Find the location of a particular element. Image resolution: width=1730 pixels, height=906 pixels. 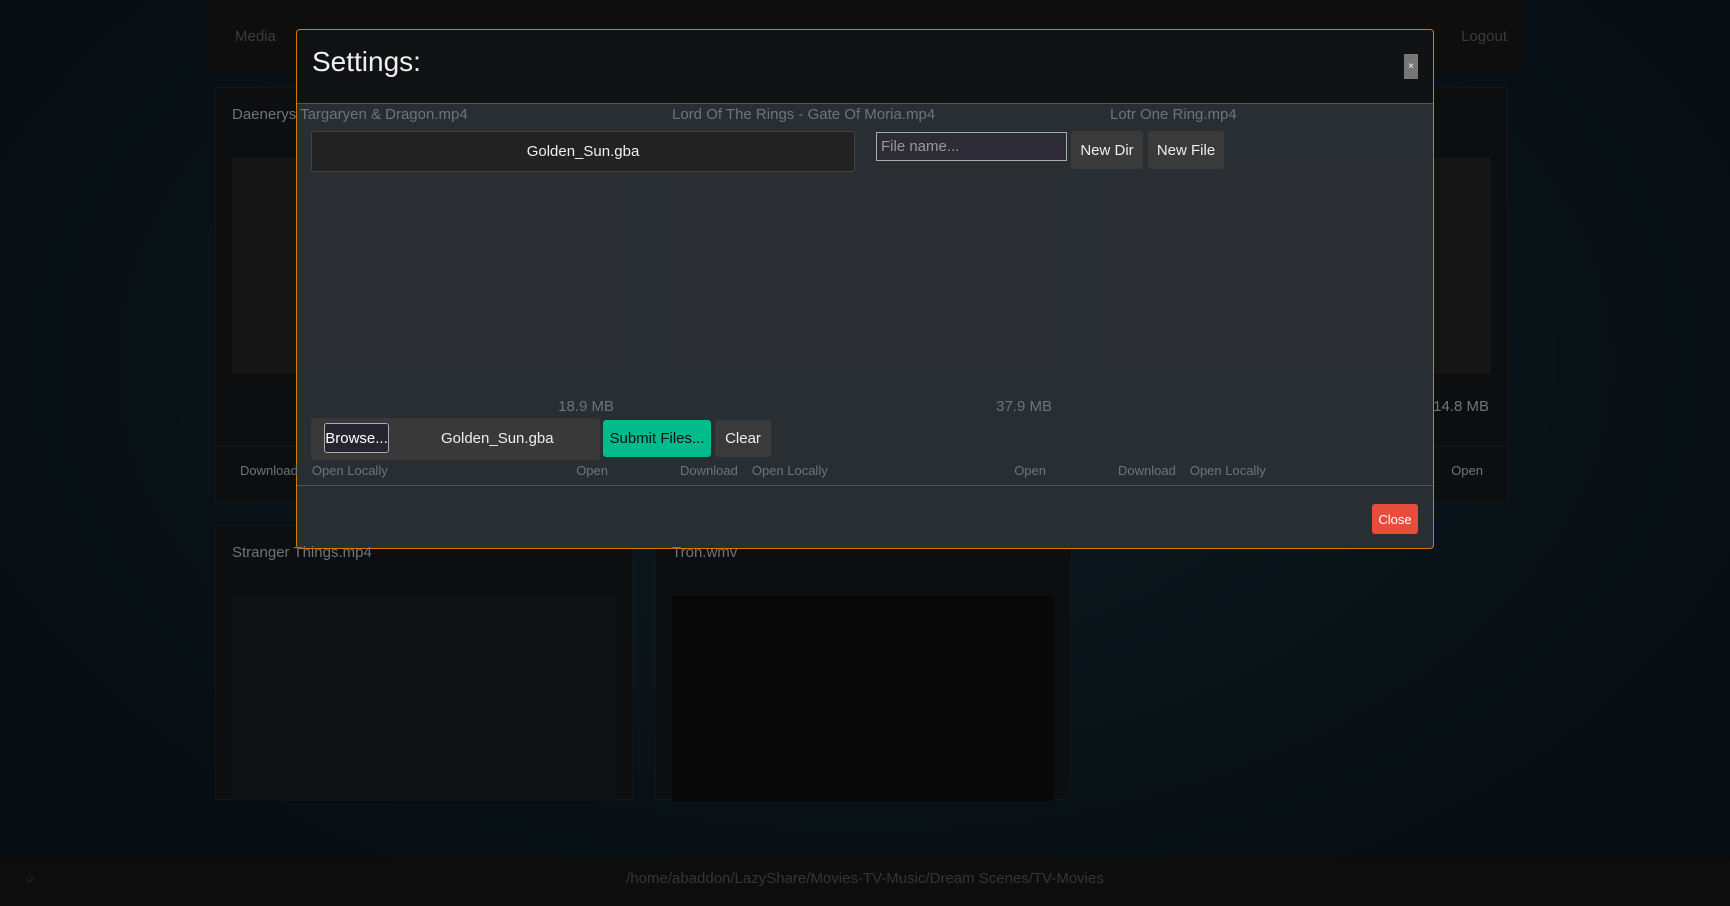

close-icon: × is located at coordinates (1411, 66).